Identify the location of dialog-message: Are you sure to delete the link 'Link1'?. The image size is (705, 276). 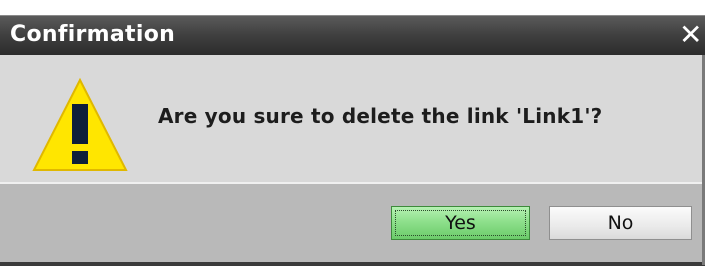
(380, 116).